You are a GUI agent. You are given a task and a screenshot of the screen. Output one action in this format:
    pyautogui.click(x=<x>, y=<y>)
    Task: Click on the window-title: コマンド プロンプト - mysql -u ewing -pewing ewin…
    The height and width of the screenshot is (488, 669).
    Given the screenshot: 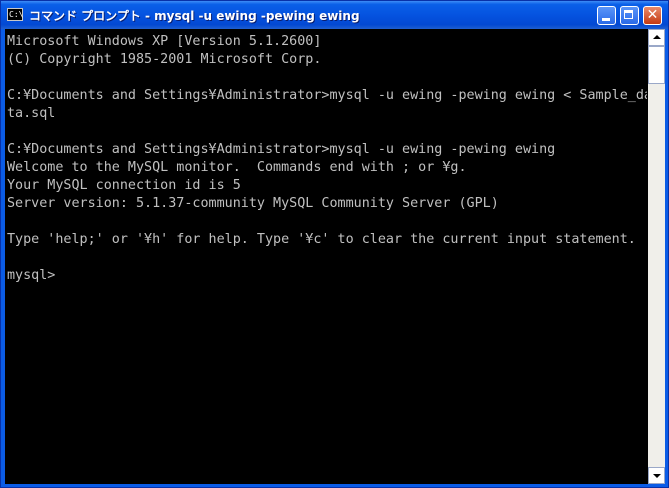 What is the action you would take?
    pyautogui.click(x=194, y=16)
    